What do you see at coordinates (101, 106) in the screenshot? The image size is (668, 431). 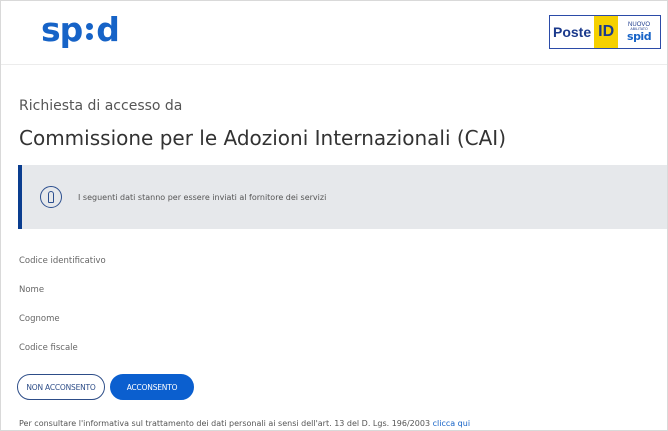 I see `request-subtitle: Richiesta di accesso da` at bounding box center [101, 106].